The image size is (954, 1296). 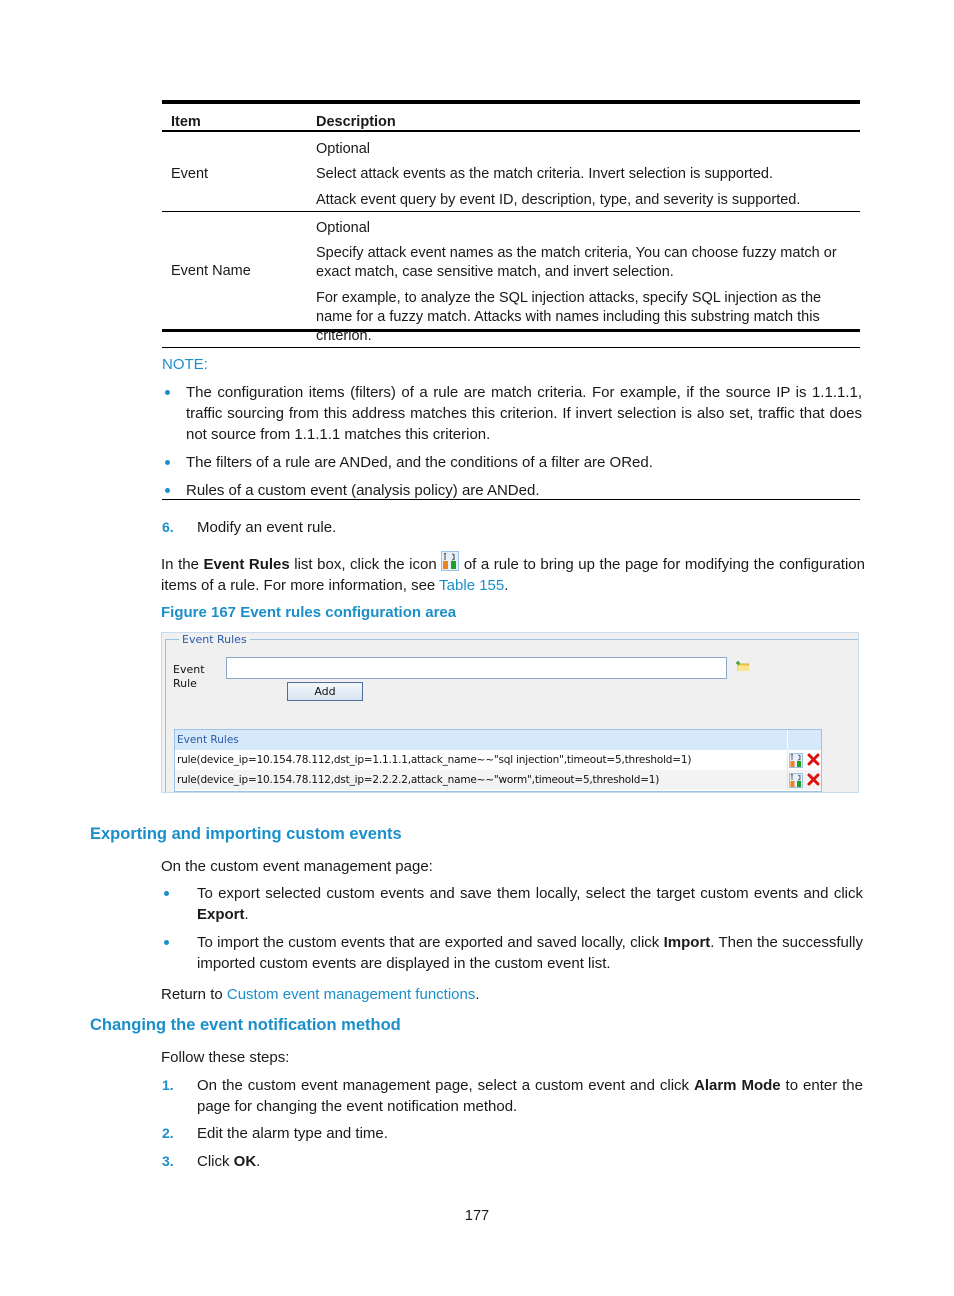 I want to click on bold-text: Export, so click(x=221, y=914).